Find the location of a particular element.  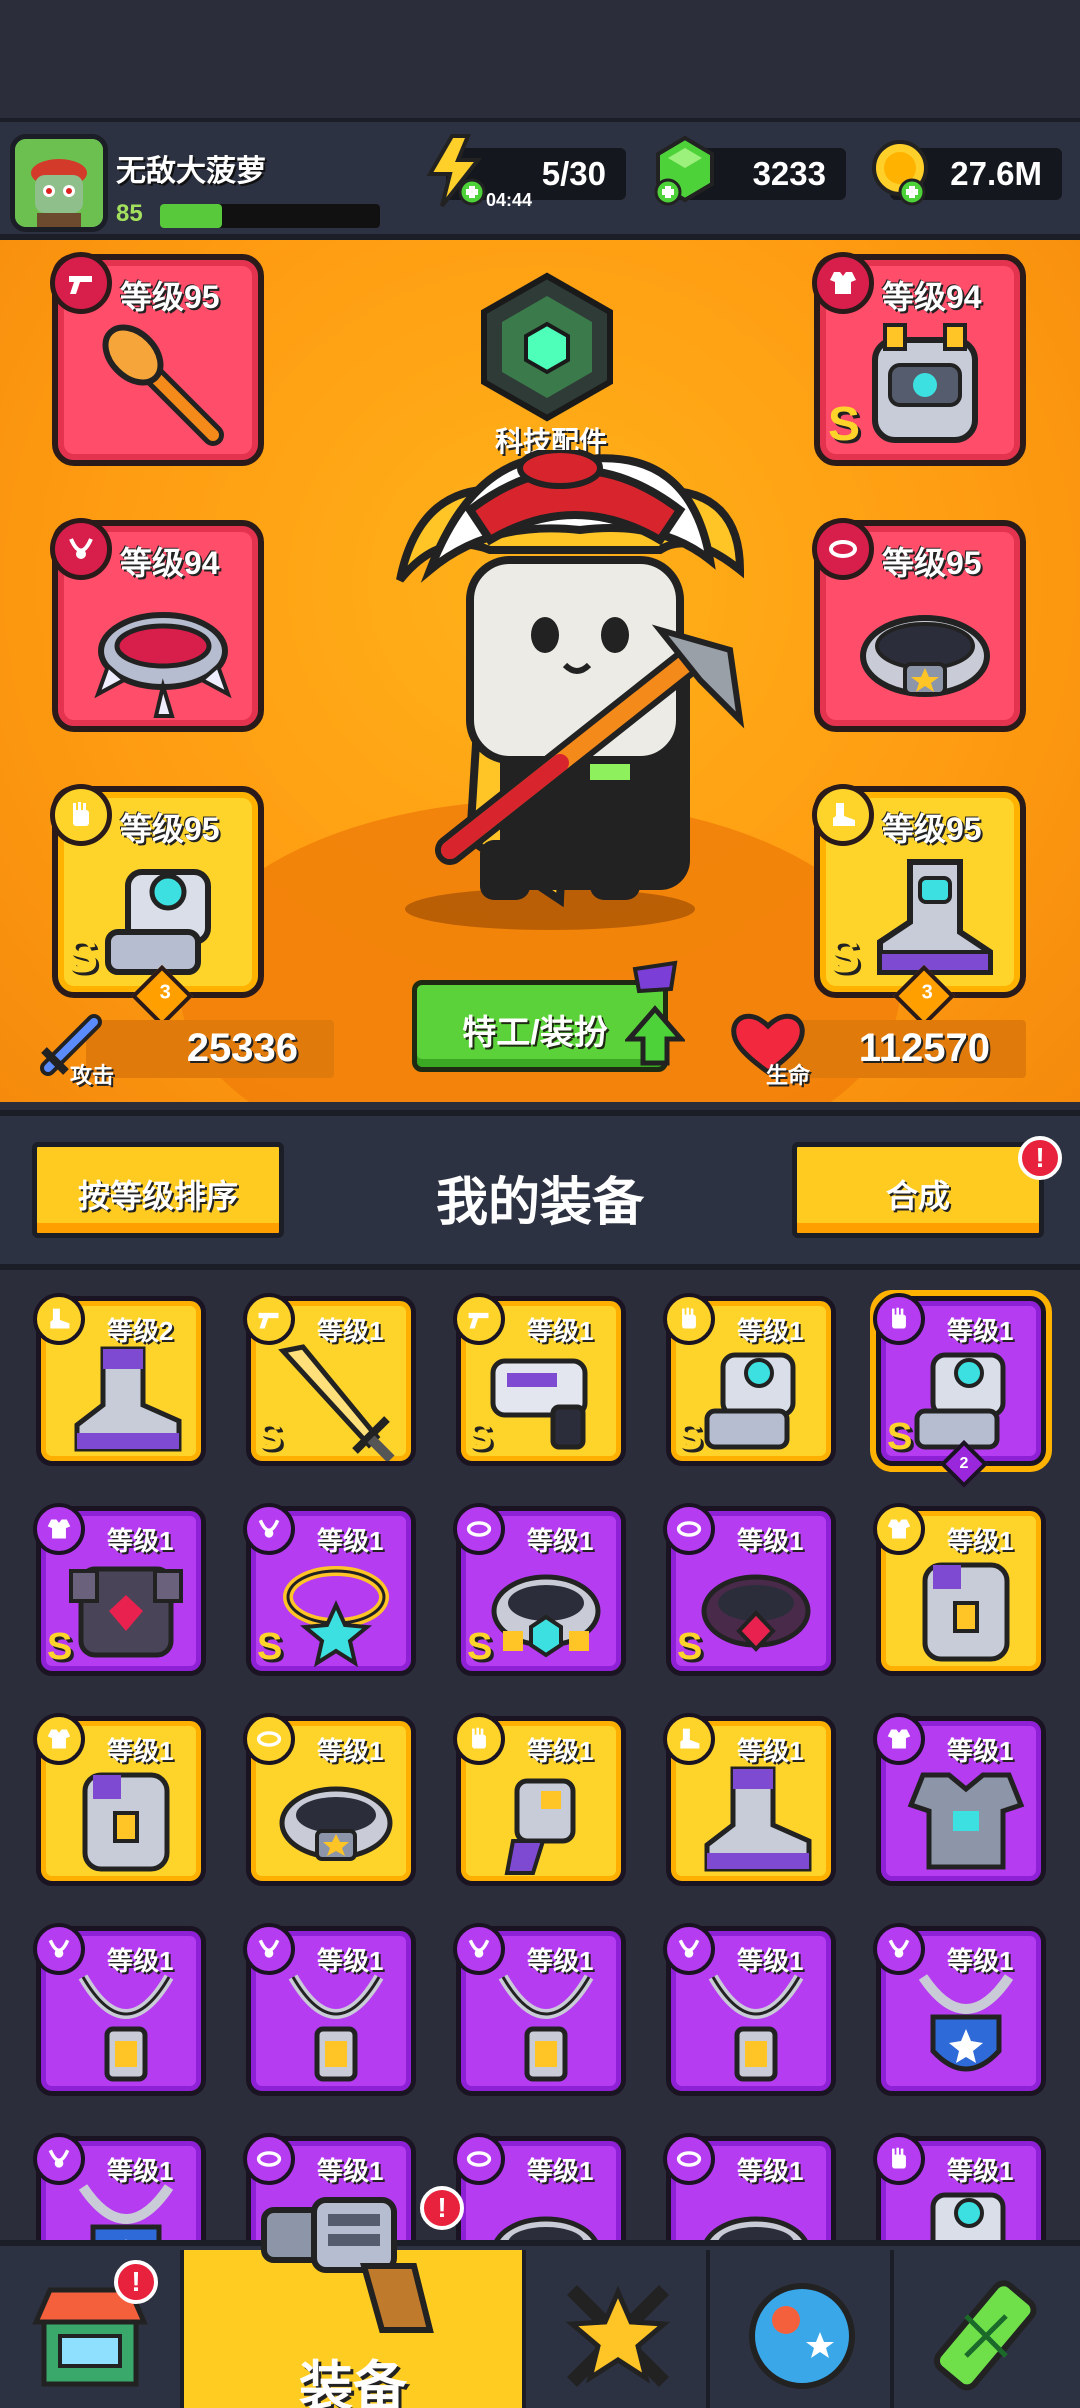

claw-glove-icon is located at coordinates (540, 1826).